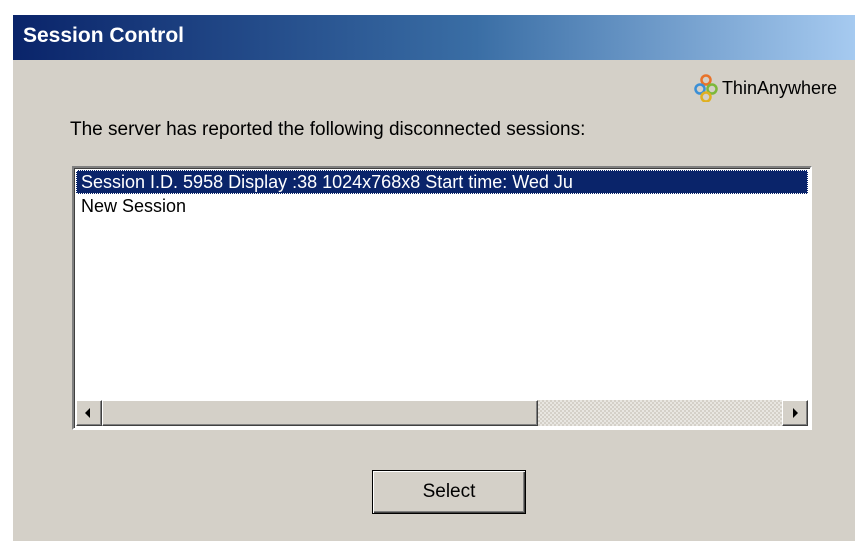 The height and width of the screenshot is (541, 859). What do you see at coordinates (104, 35) in the screenshot?
I see `window-title: Session Control` at bounding box center [104, 35].